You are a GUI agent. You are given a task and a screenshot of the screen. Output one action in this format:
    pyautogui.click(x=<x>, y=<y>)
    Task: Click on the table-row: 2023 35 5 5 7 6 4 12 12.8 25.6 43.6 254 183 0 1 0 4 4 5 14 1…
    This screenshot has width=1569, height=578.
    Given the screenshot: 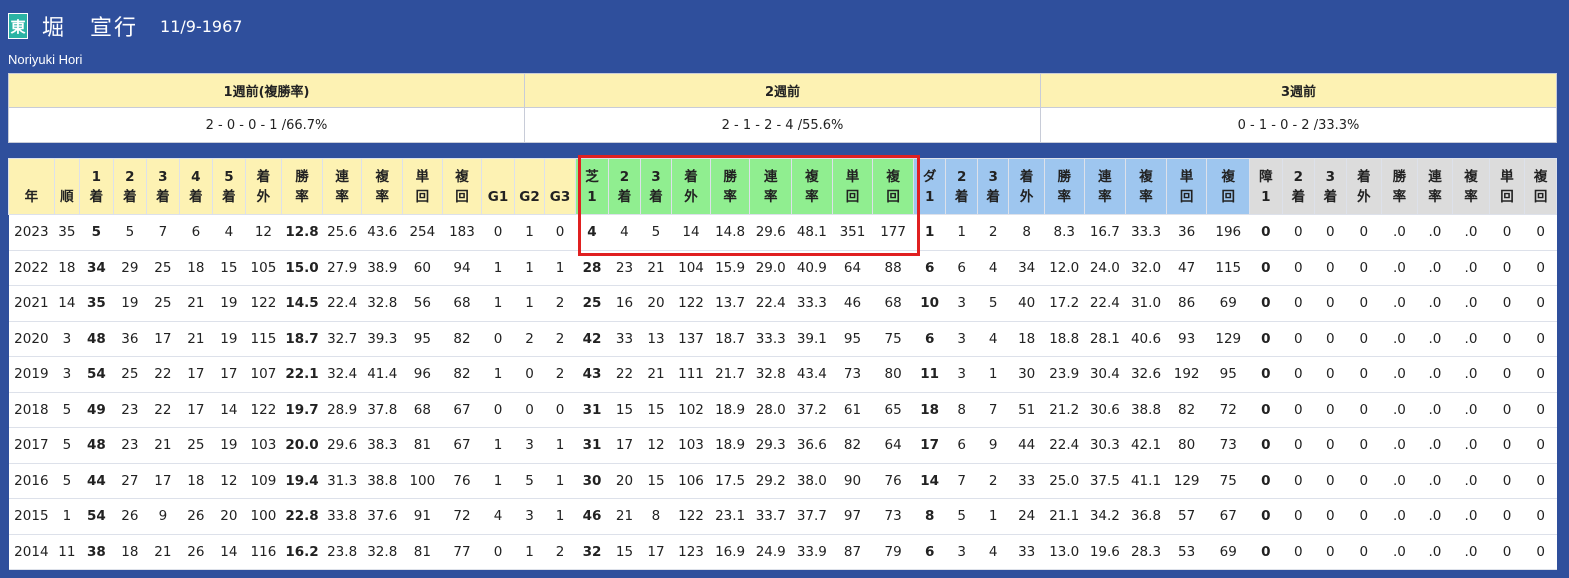 What is the action you would take?
    pyautogui.click(x=782, y=232)
    